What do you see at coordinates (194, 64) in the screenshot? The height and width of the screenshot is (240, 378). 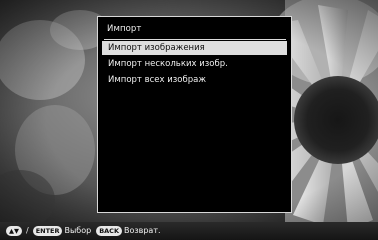 I see `menu-item-import-multiple: Импорт нескольких изобр.` at bounding box center [194, 64].